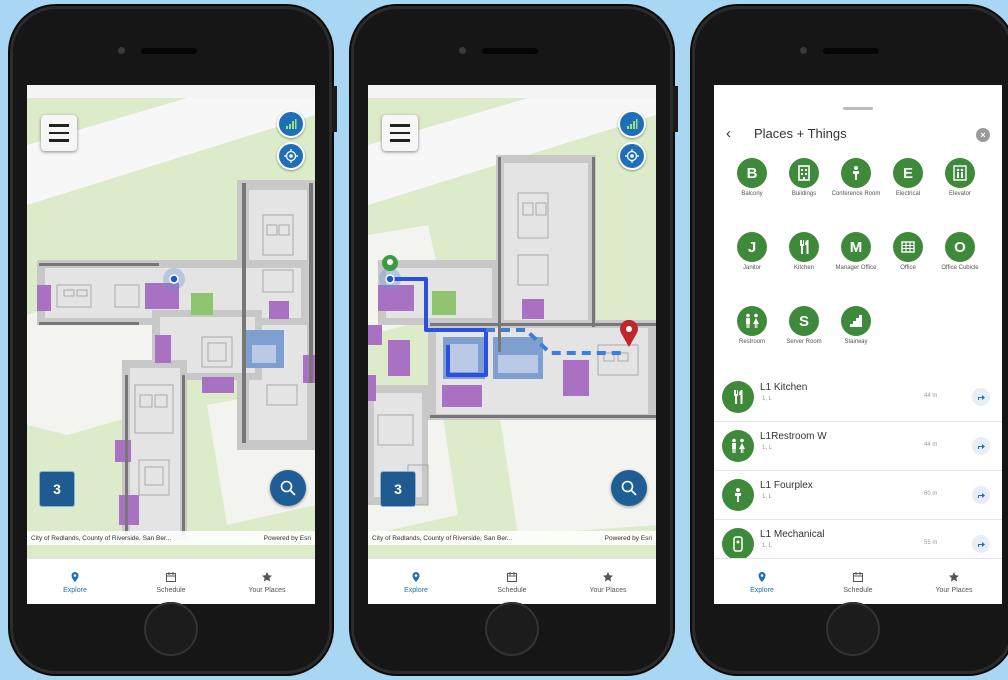  I want to click on elevator-icon, so click(960, 173).